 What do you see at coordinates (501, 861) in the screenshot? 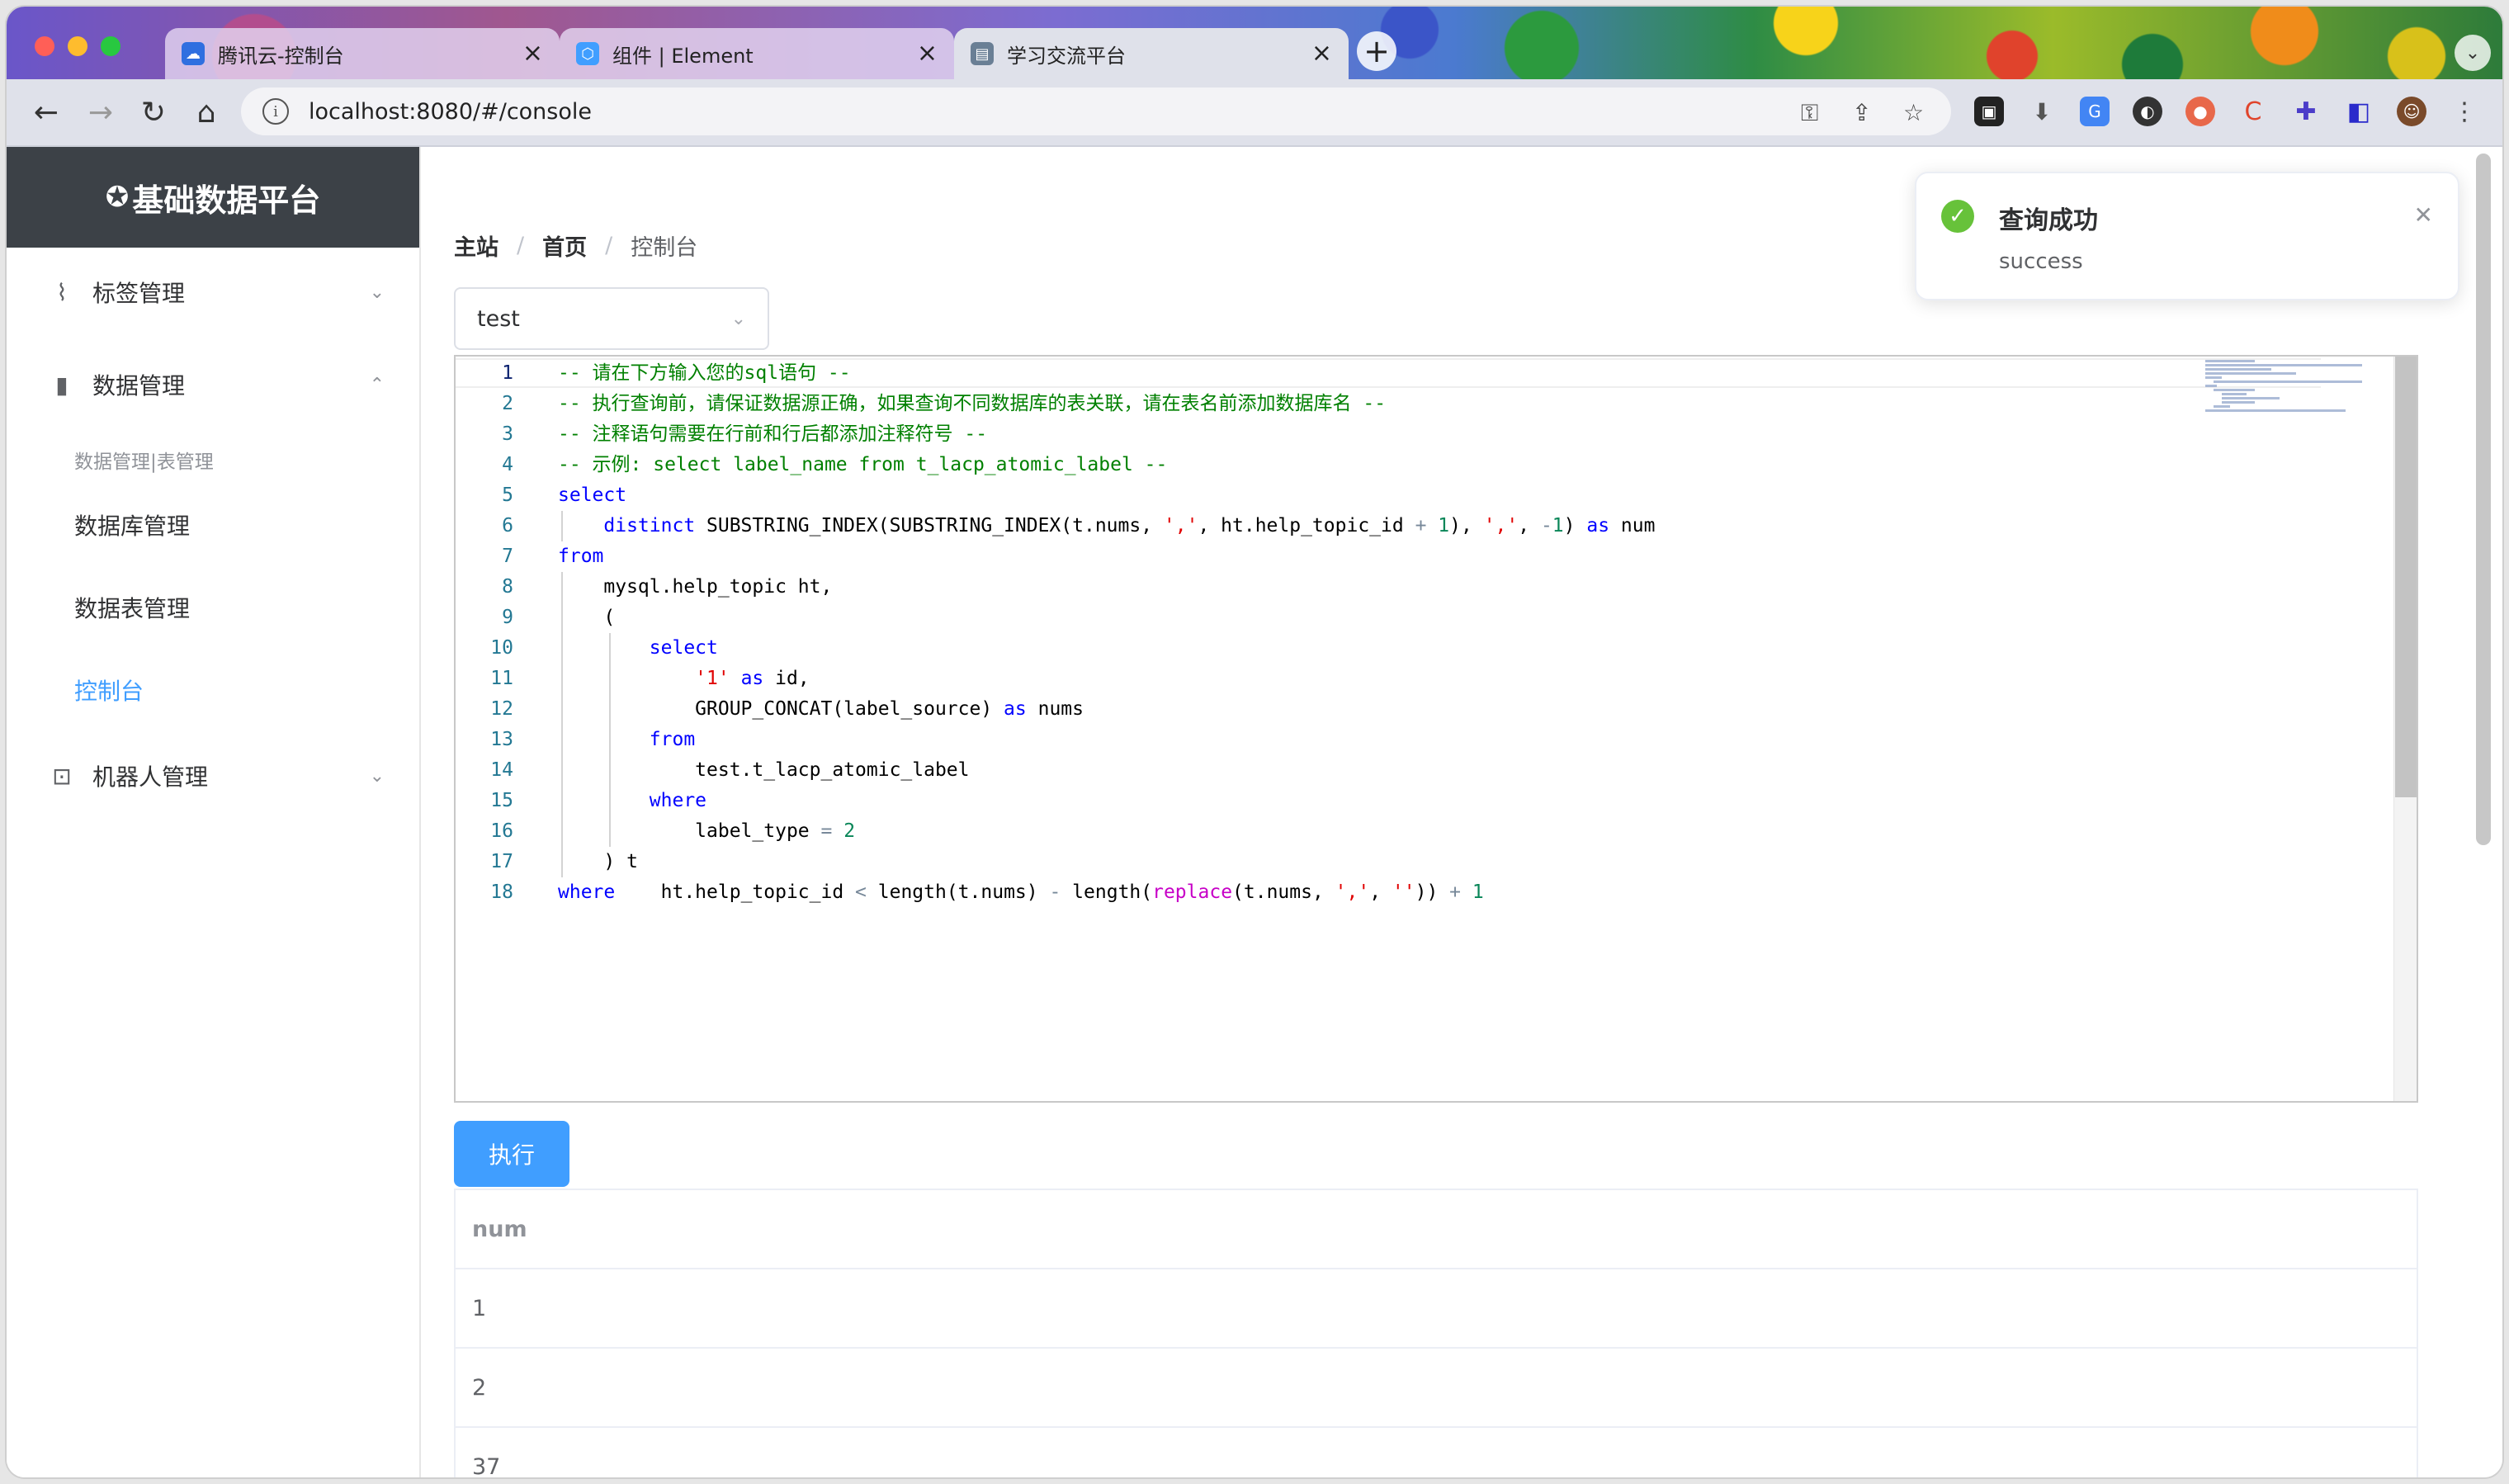
I see `line-number: 17` at bounding box center [501, 861].